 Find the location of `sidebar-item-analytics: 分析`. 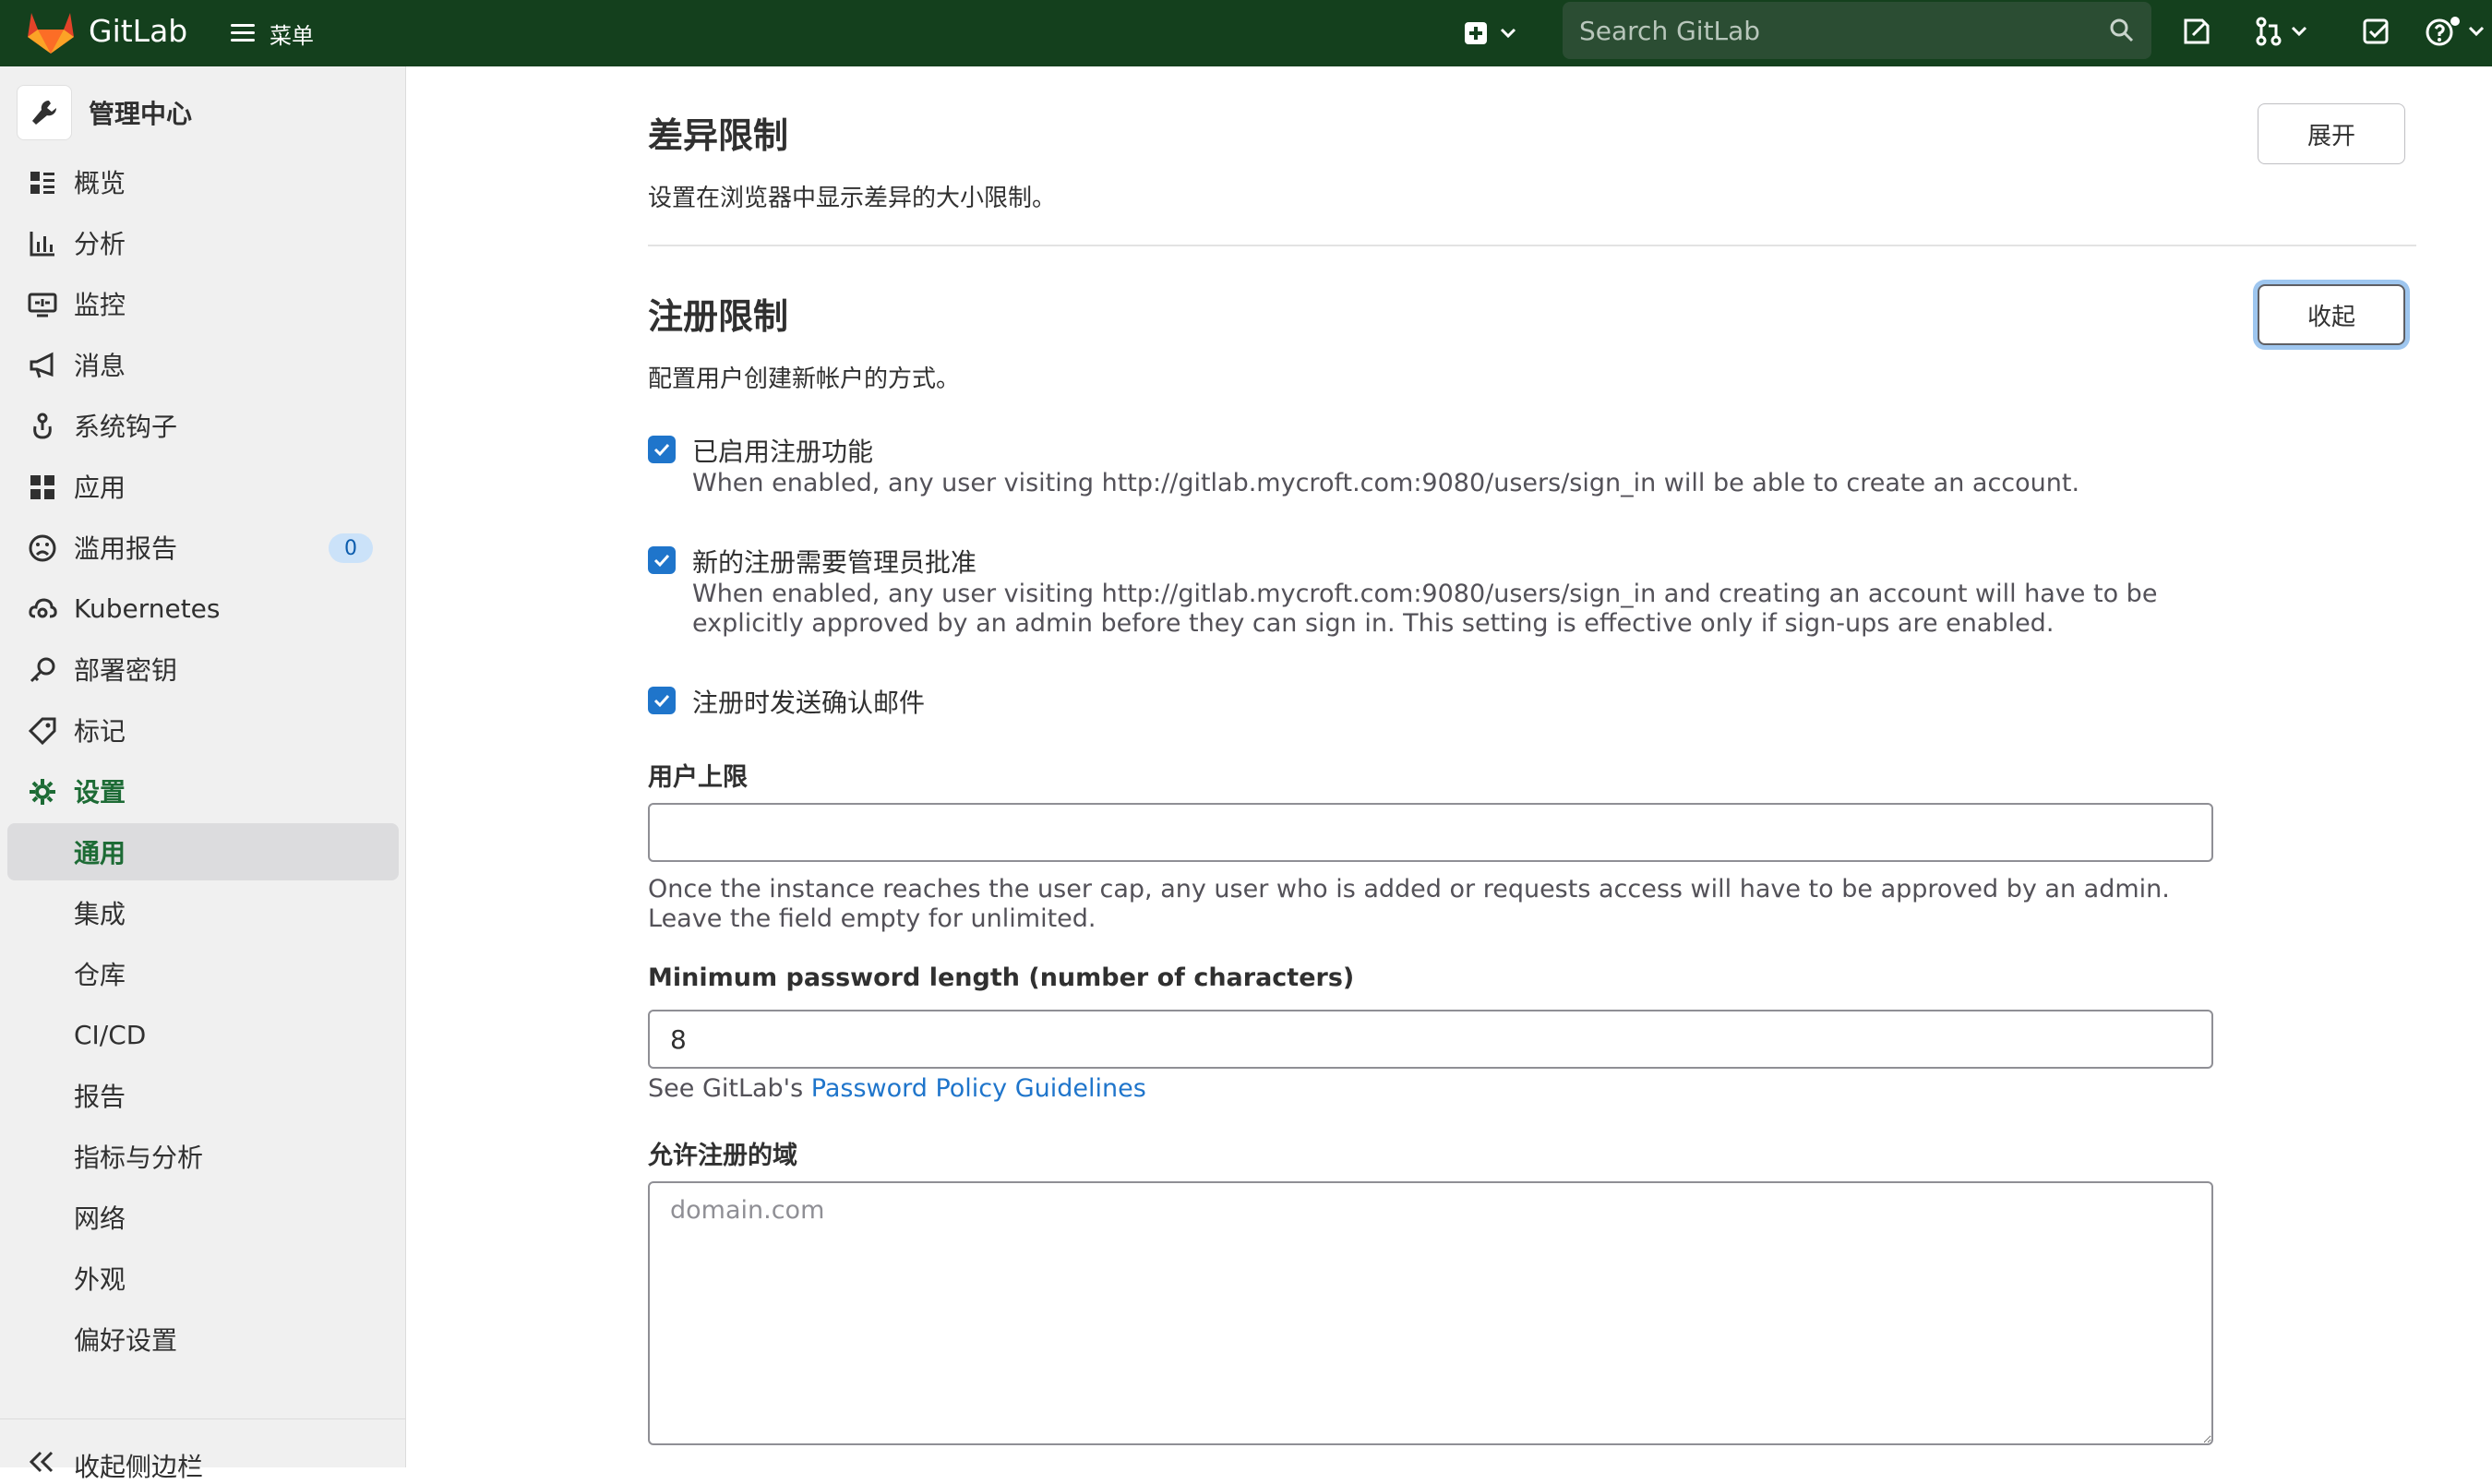

sidebar-item-analytics: 分析 is located at coordinates (203, 242).